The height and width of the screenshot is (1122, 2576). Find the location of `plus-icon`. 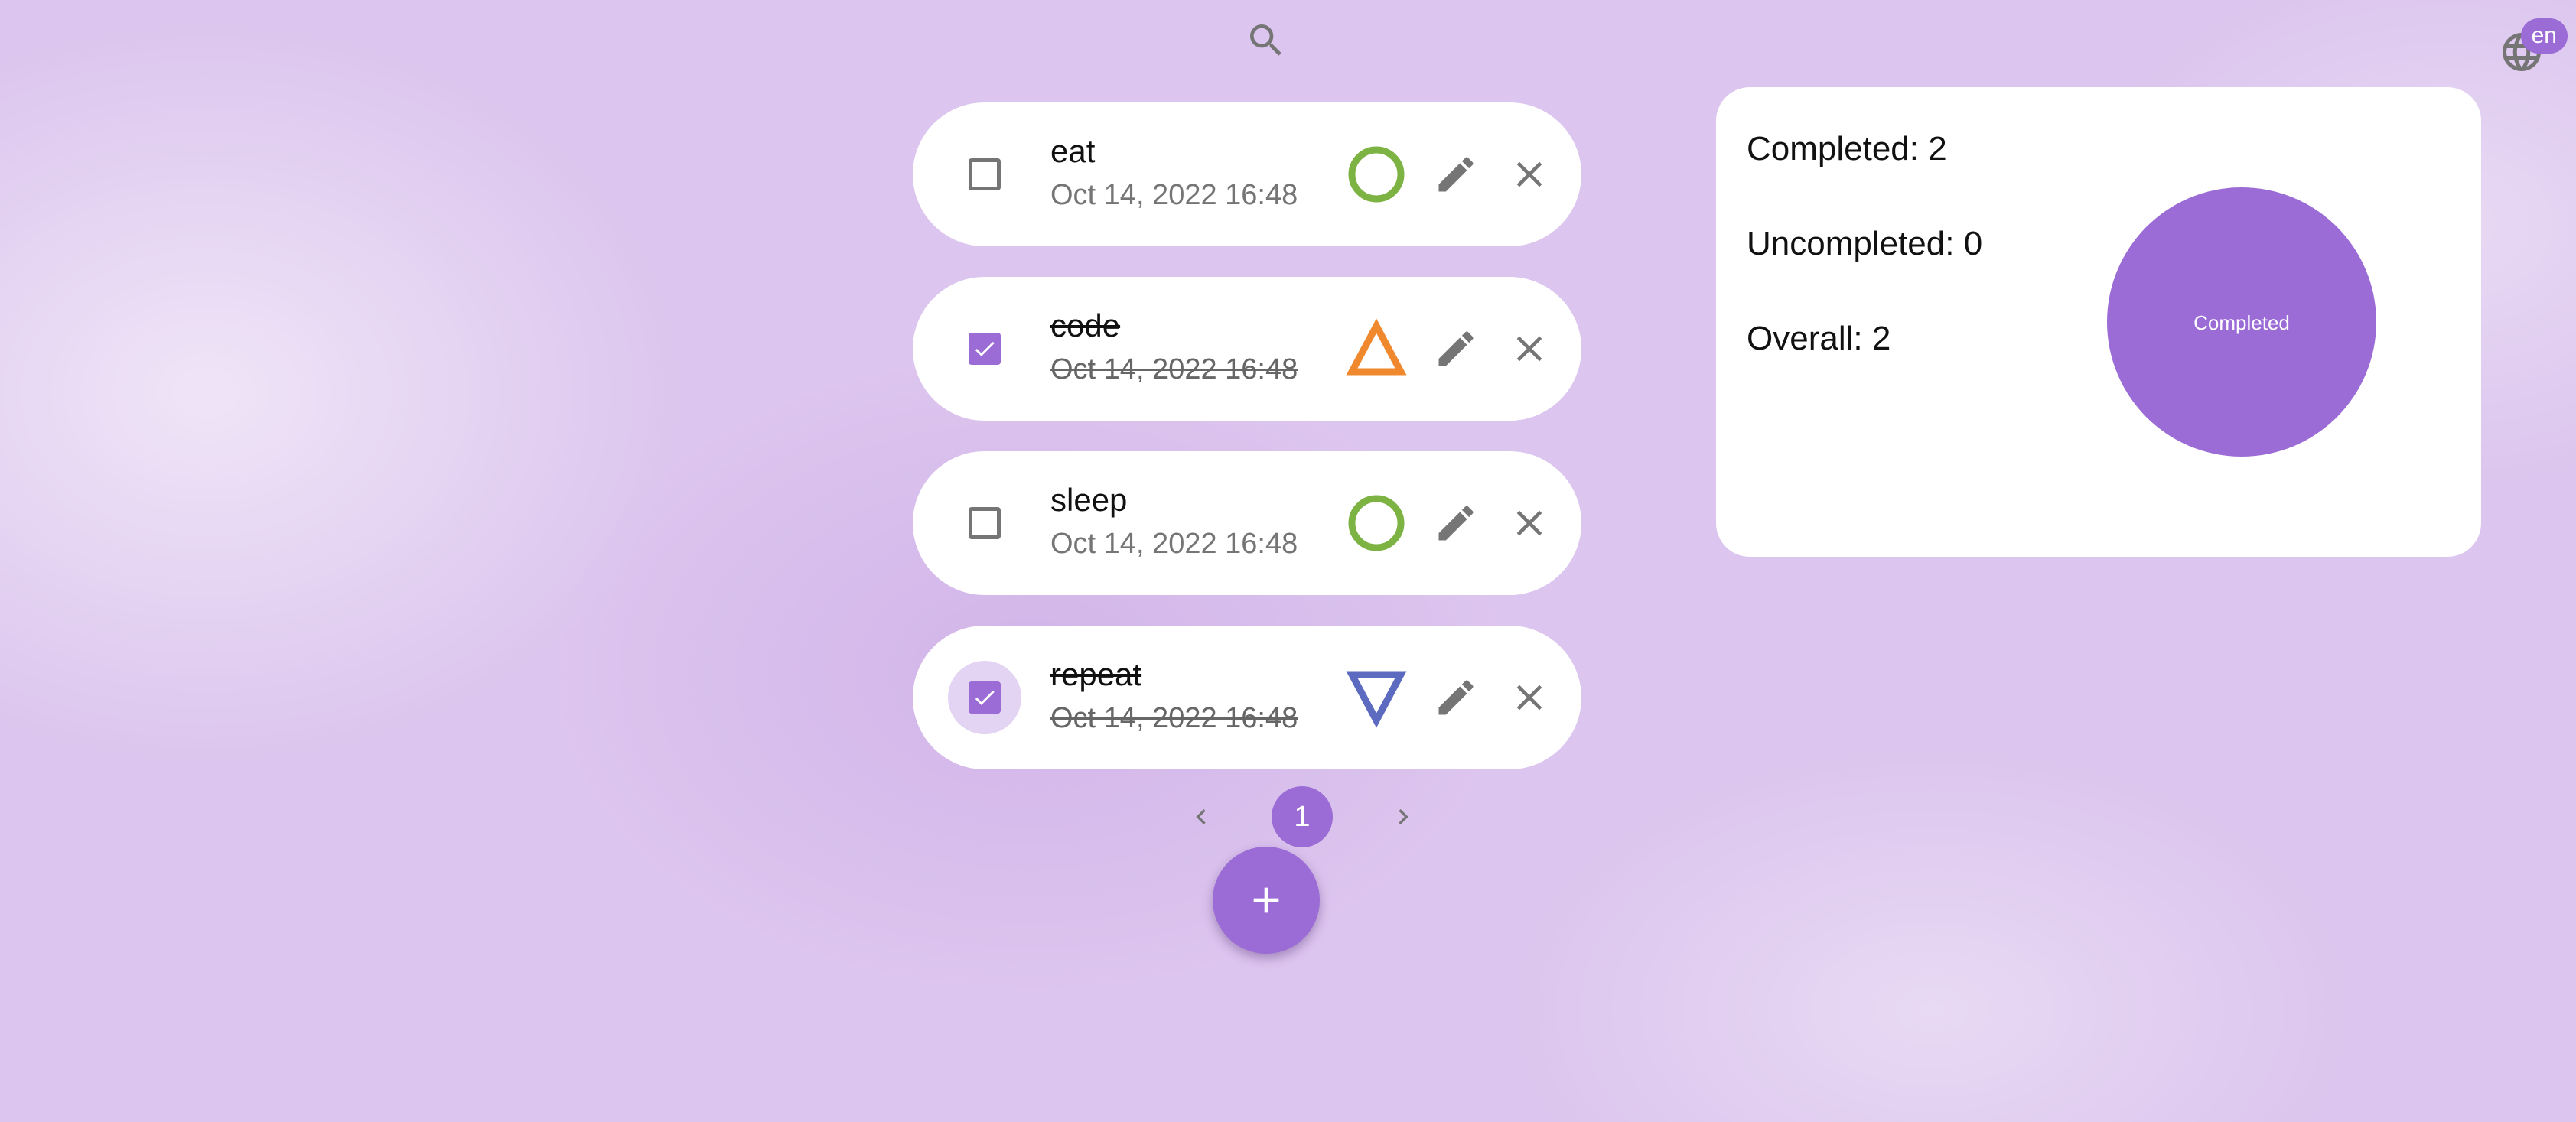

plus-icon is located at coordinates (1266, 900).